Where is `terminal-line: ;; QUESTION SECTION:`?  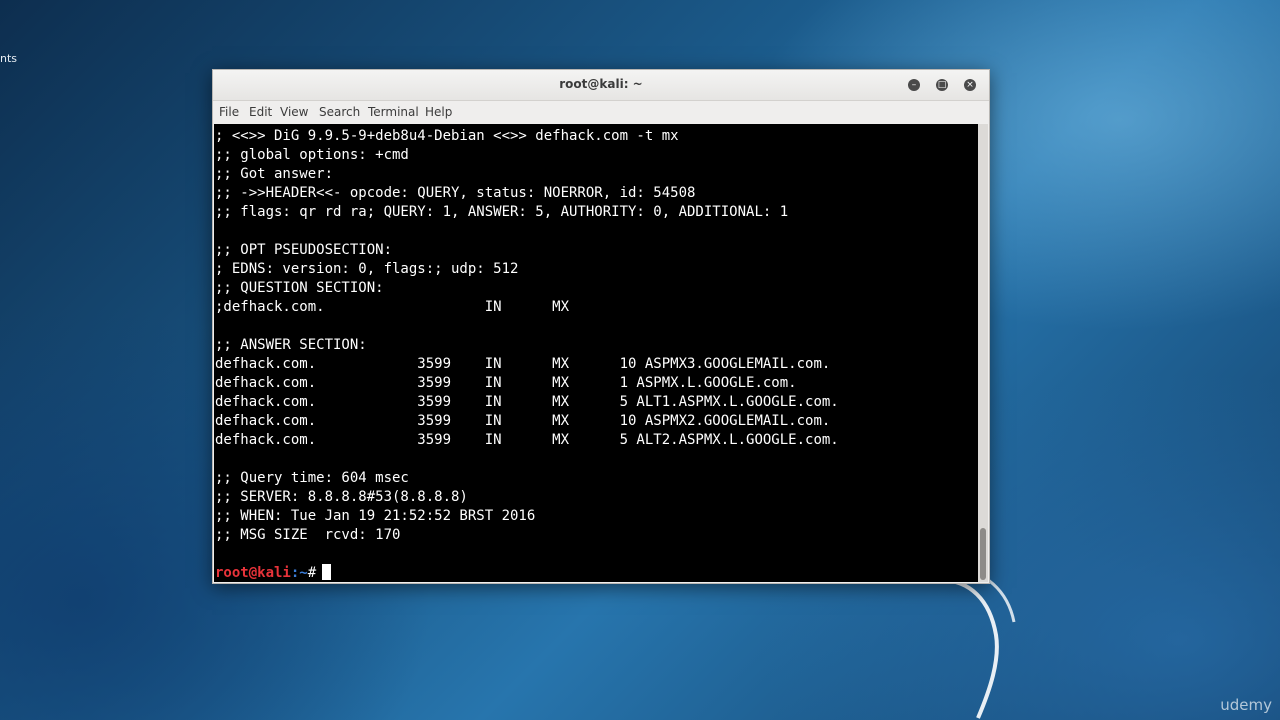 terminal-line: ;; QUESTION SECTION: is located at coordinates (299, 288).